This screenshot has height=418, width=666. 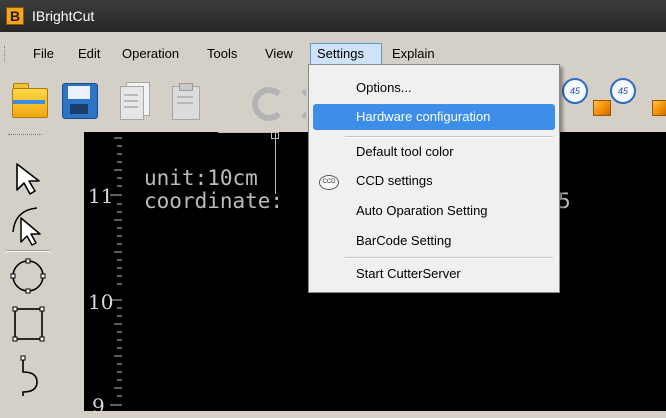 I want to click on ruler-label-9: 9, so click(x=98, y=406).